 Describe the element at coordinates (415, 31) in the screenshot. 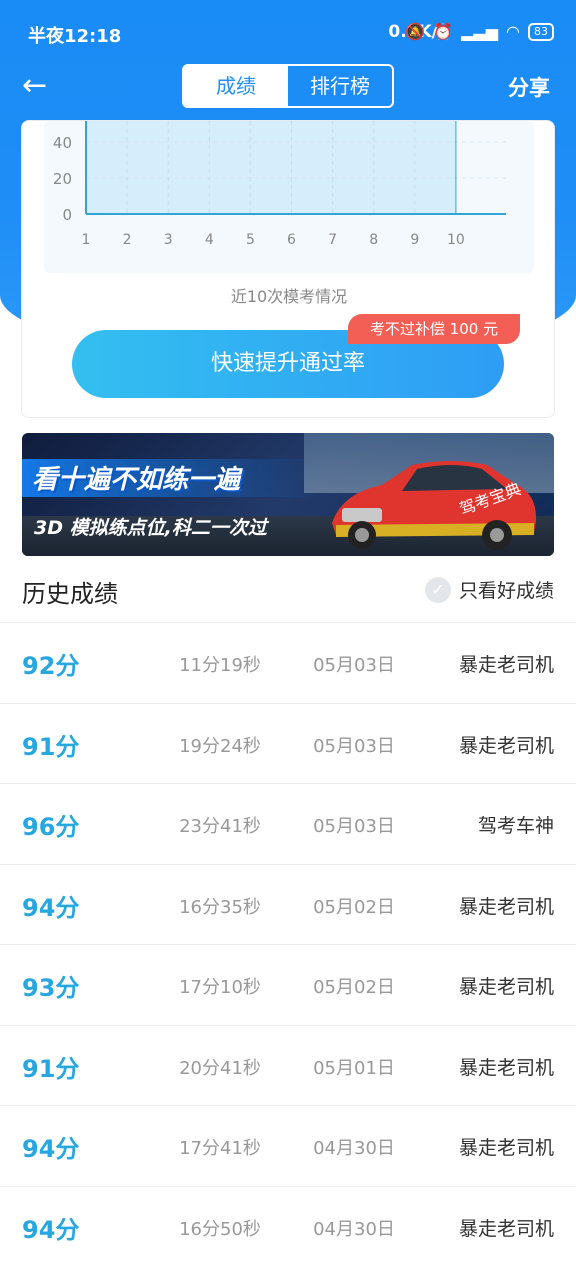

I see `mute-bell-icon: 🔕` at that location.